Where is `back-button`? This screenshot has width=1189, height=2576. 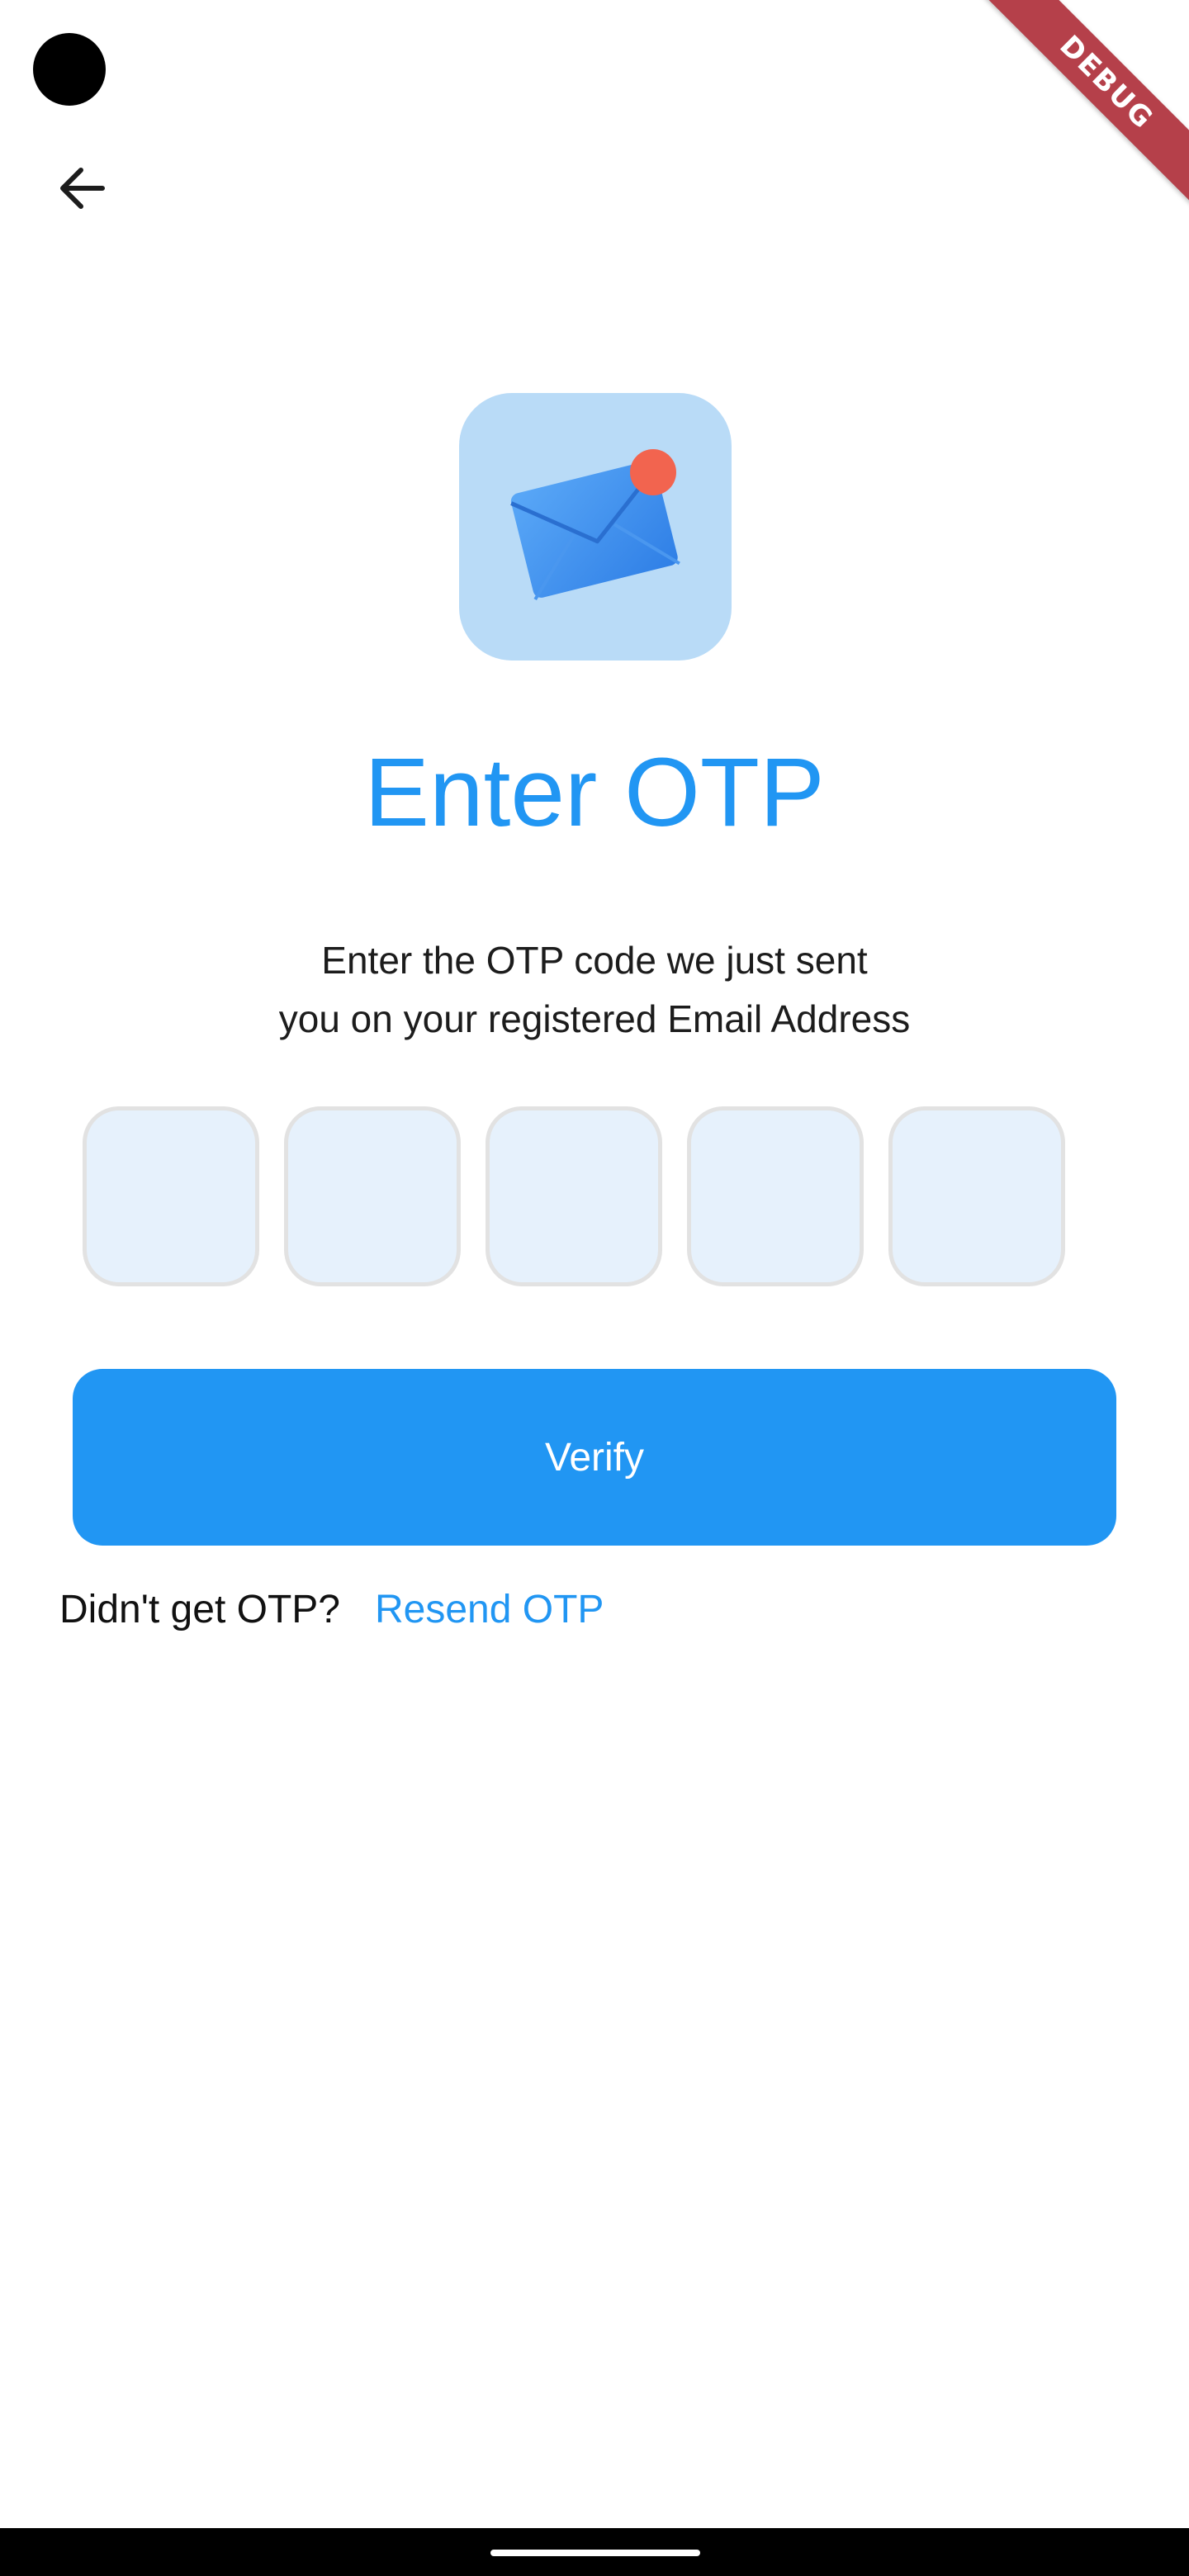 back-button is located at coordinates (82, 190).